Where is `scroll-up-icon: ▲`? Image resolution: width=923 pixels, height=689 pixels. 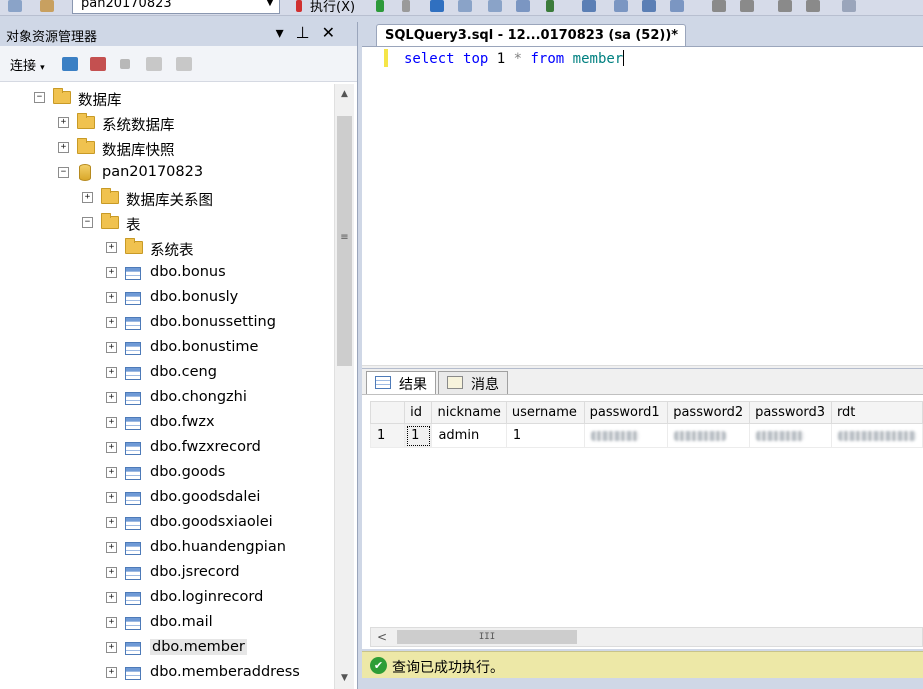
scroll-up-icon: ▲ is located at coordinates (344, 94).